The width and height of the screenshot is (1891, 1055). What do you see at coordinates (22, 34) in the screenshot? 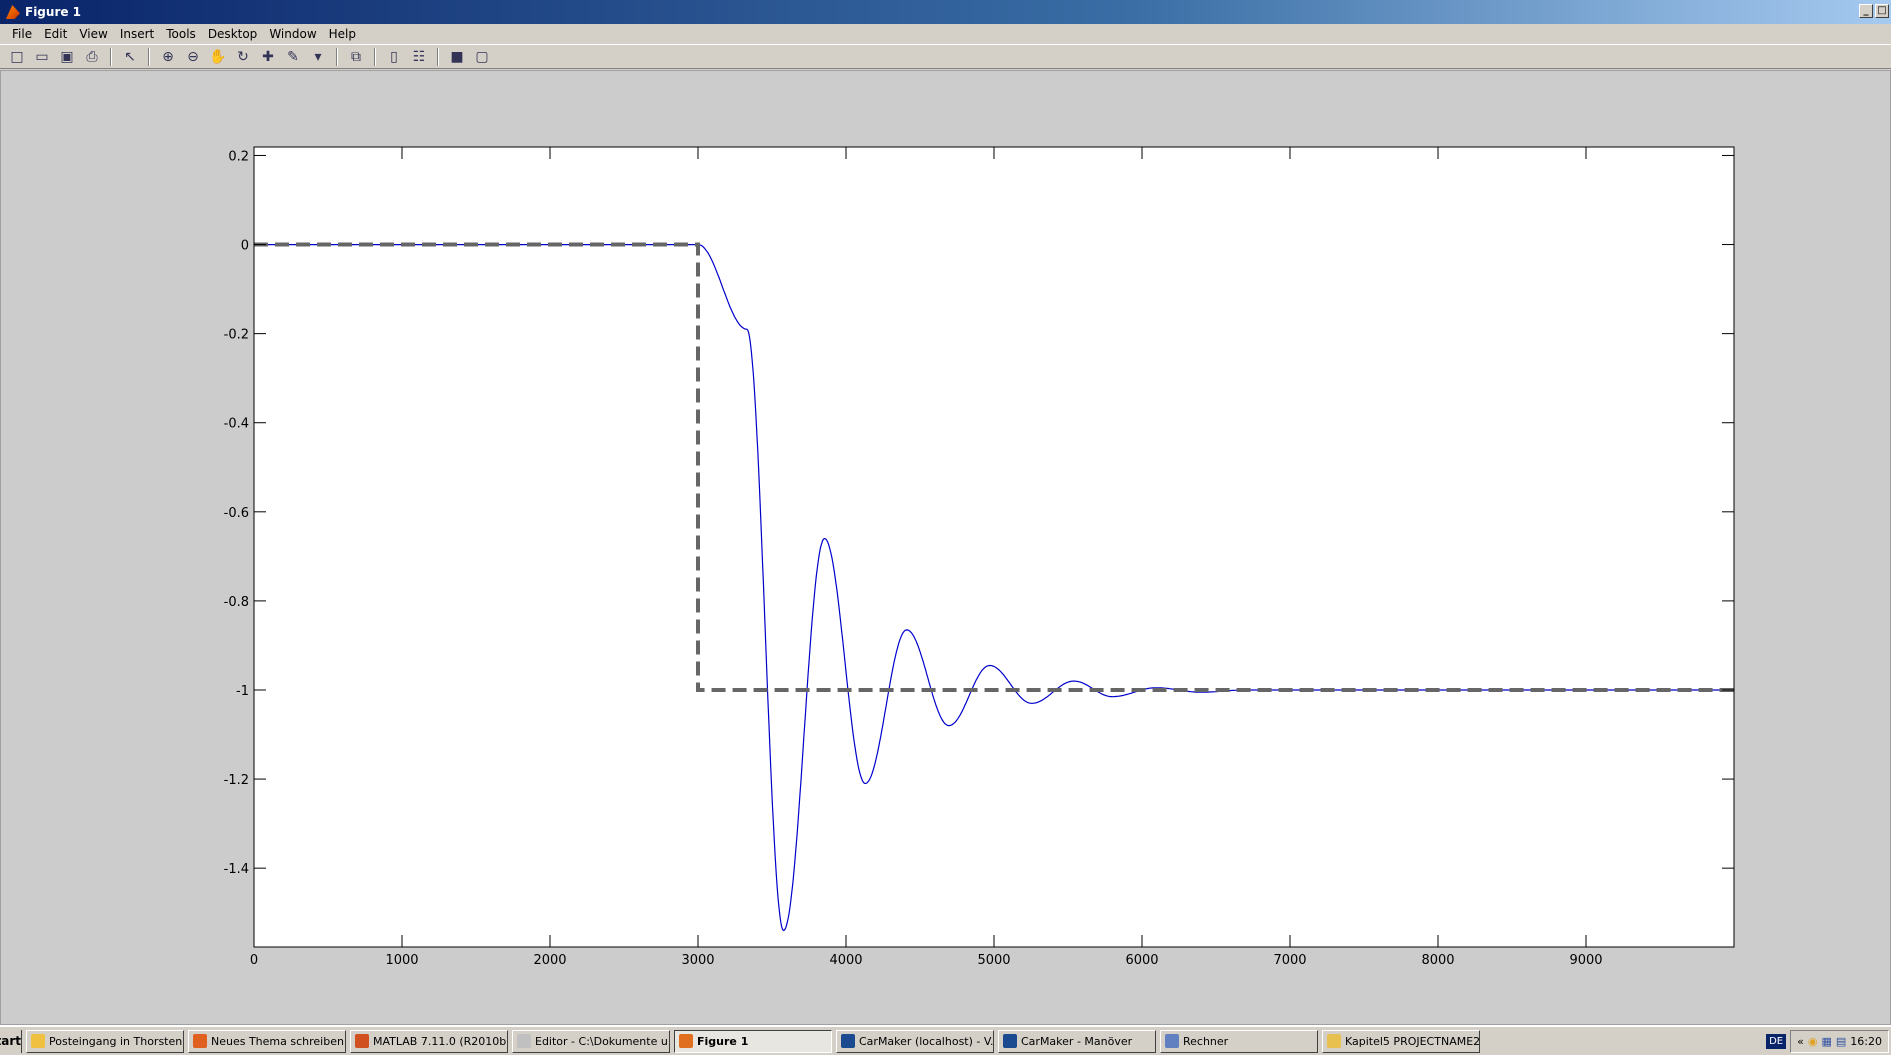
I see `menu-file: File` at bounding box center [22, 34].